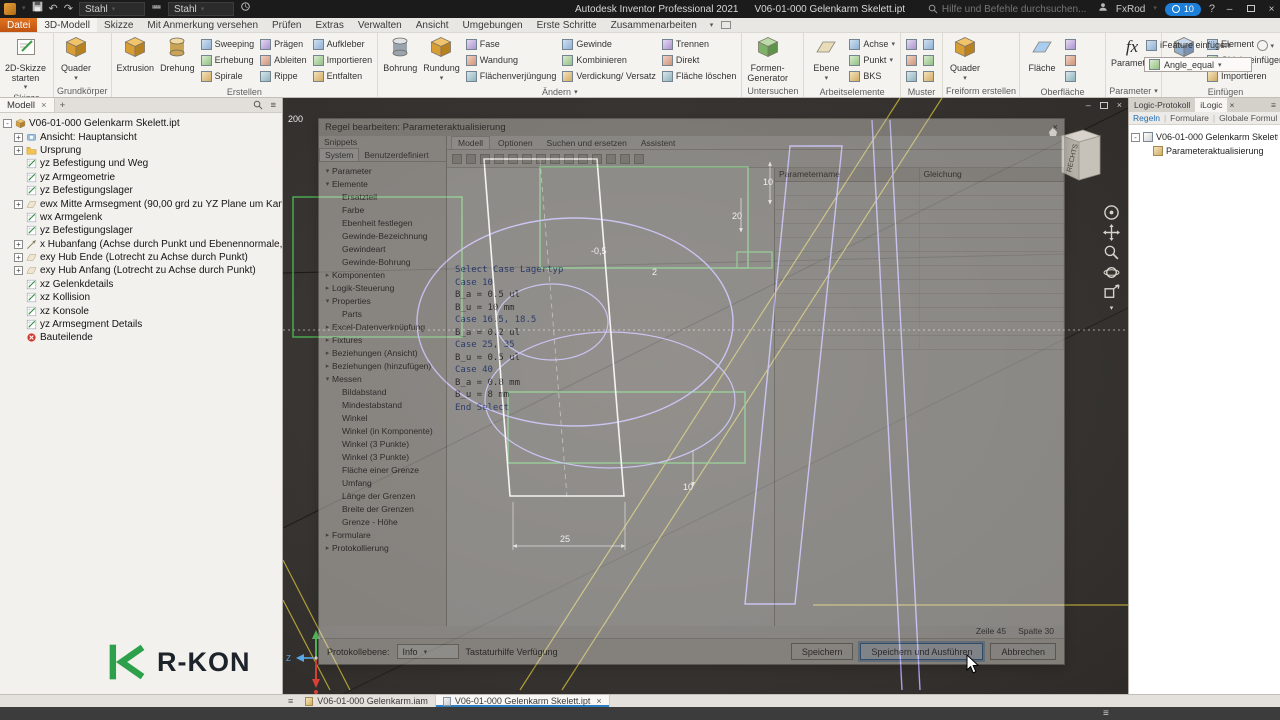 The height and width of the screenshot is (720, 1280). What do you see at coordinates (136, 54) in the screenshot?
I see `extrusion-button: Extrusion` at bounding box center [136, 54].